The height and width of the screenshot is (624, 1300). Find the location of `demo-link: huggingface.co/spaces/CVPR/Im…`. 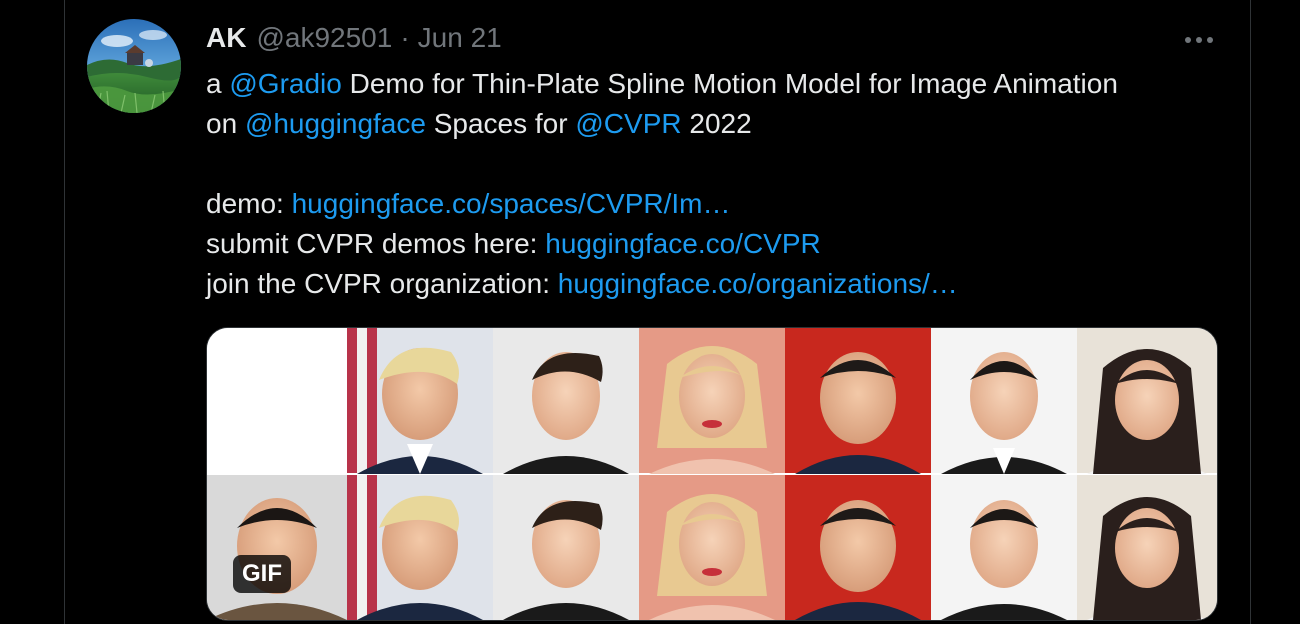

demo-link: huggingface.co/spaces/CVPR/Im… is located at coordinates (511, 203).